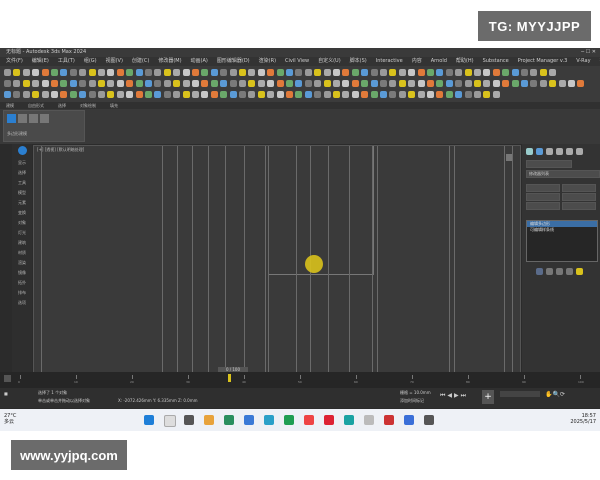  Describe the element at coordinates (22, 118) in the screenshot. I see `vertex-icon` at that location.